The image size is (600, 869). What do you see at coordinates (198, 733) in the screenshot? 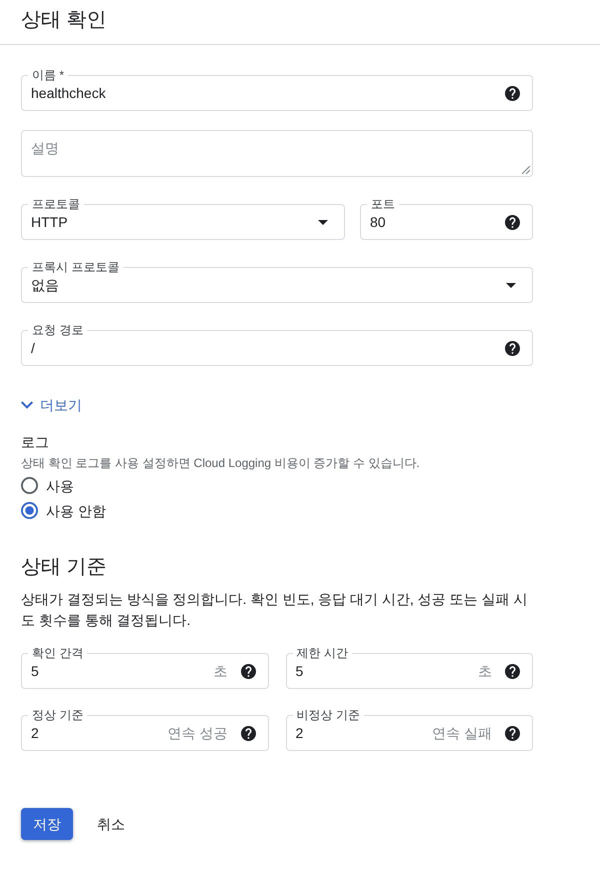
I see `unit-label: 연속 성공` at bounding box center [198, 733].